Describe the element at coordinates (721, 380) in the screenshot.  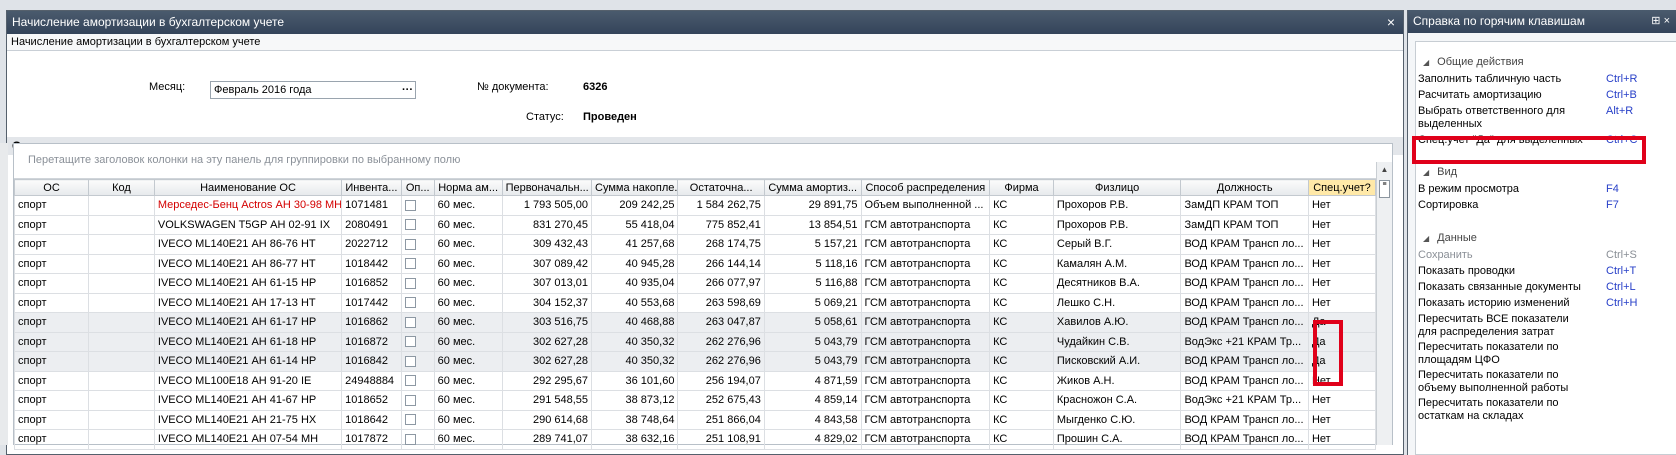
I see `table-cell: 256 194,07` at that location.